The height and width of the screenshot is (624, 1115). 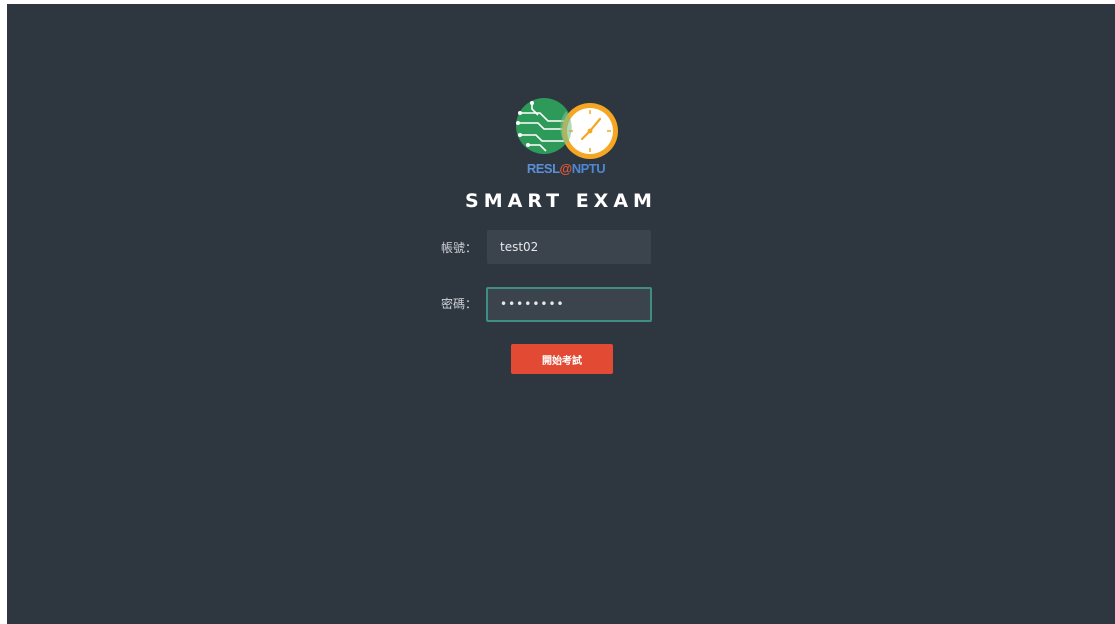 I want to click on username-field, so click(x=569, y=247).